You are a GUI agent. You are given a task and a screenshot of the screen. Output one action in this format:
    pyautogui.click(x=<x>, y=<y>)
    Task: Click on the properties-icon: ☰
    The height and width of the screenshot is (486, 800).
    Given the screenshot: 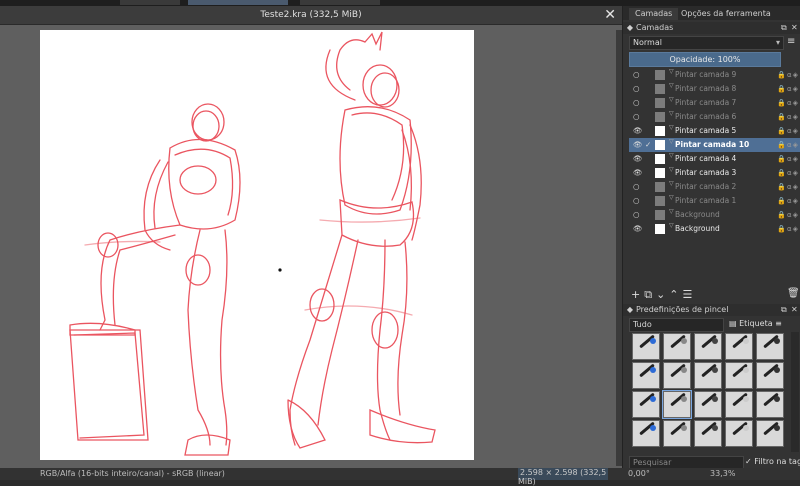 What is the action you would take?
    pyautogui.click(x=688, y=294)
    